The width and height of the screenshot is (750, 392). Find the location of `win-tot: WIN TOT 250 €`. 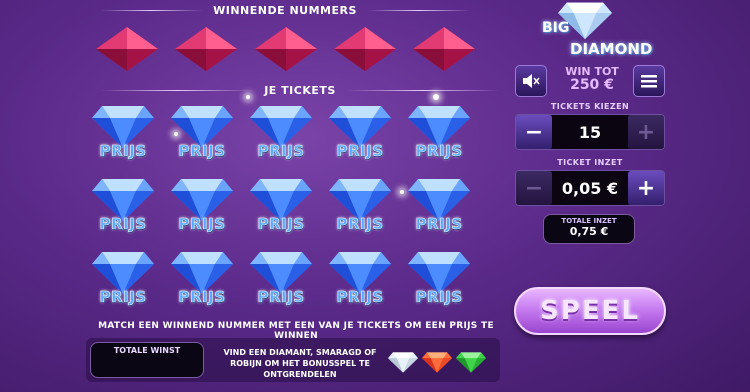

win-tot: WIN TOT 250 € is located at coordinates (592, 78).